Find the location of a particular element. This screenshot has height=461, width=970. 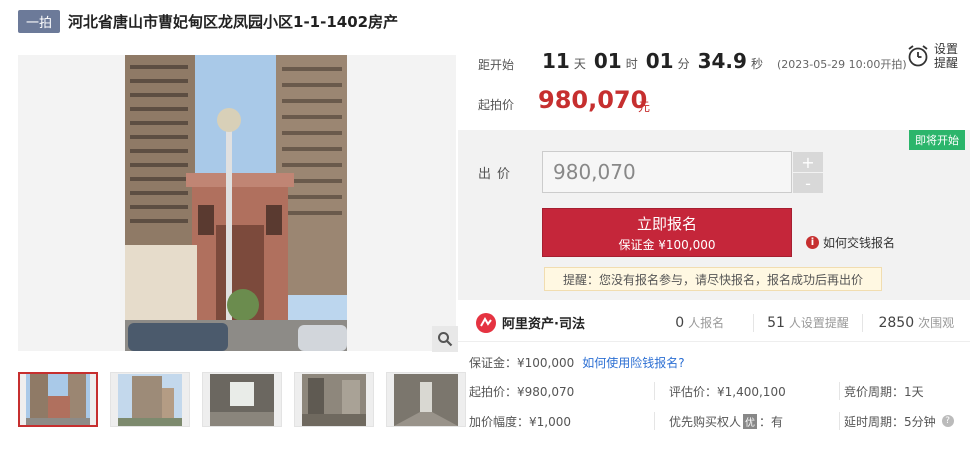

countdown-seconds-unit: 秒 is located at coordinates (756, 64).